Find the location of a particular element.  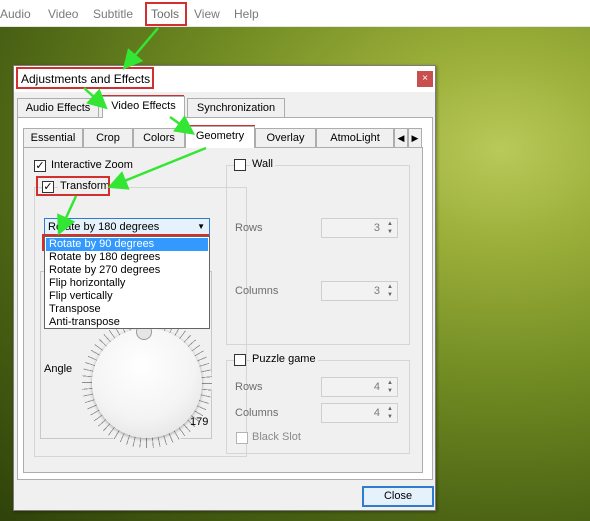

menu-bar: Audio Video Subtitle Tools View Help is located at coordinates (295, 13).